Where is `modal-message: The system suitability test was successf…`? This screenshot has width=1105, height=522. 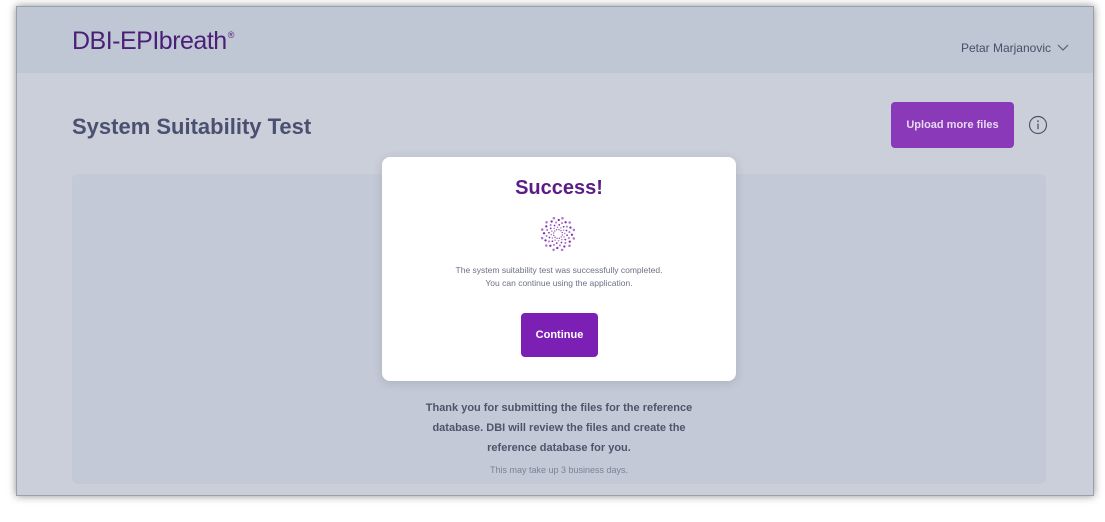 modal-message: The system suitability test was successf… is located at coordinates (559, 277).